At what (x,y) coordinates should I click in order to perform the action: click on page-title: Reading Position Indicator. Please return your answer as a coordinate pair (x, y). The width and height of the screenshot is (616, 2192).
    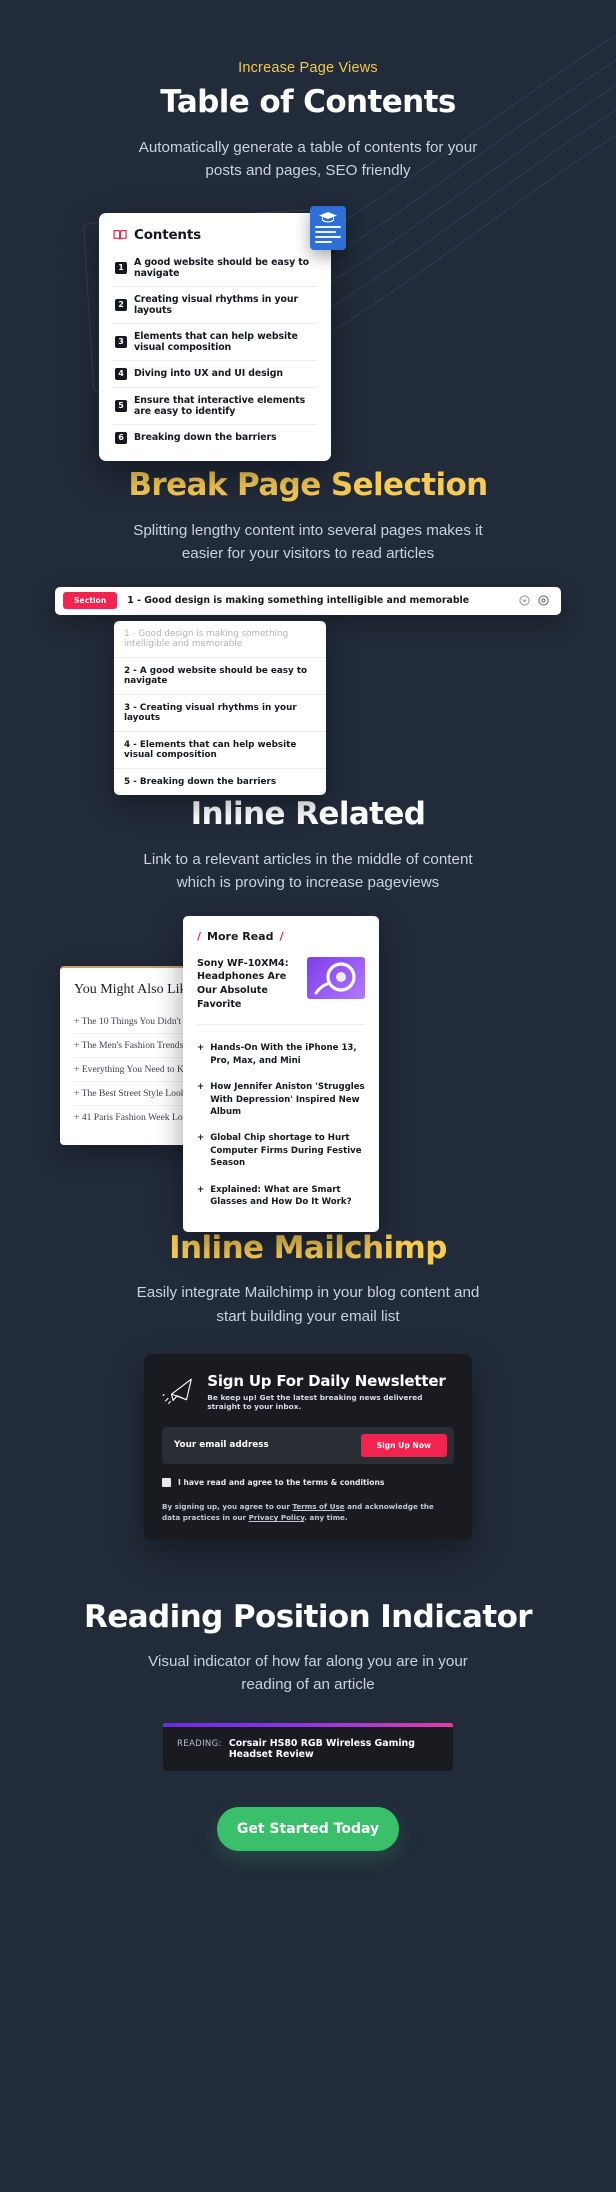
    Looking at the image, I should click on (308, 1616).